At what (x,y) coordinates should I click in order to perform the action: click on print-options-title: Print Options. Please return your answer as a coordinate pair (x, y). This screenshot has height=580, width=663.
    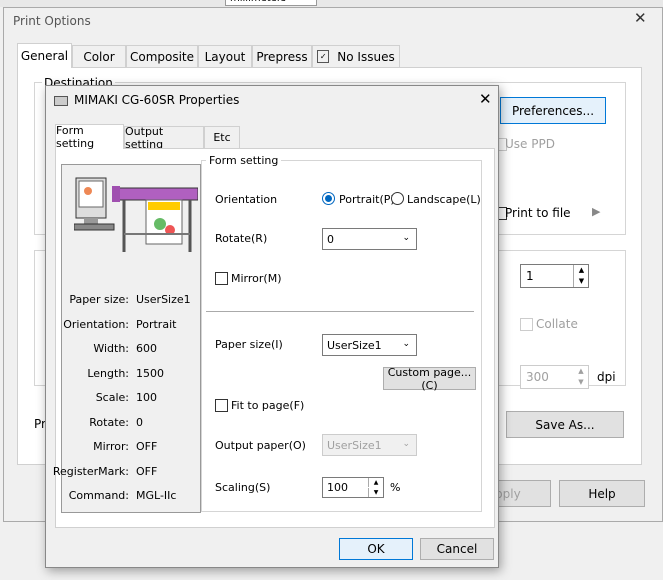
    Looking at the image, I should click on (52, 21).